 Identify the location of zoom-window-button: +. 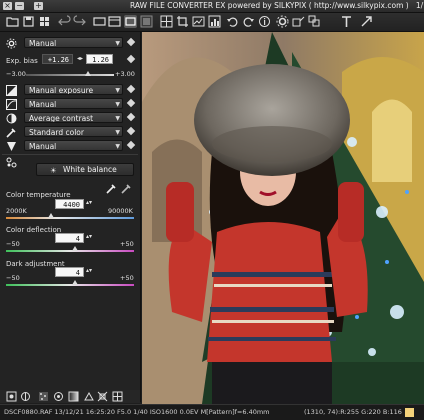
(38, 6).